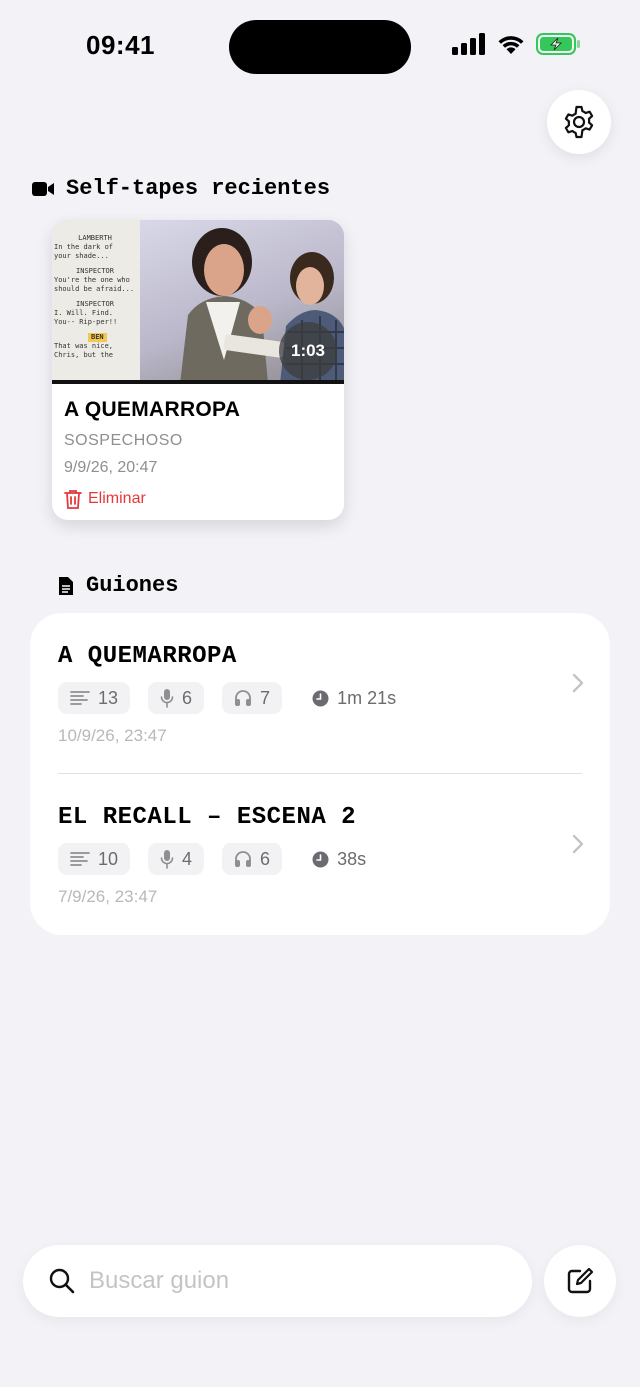  Describe the element at coordinates (558, 44) in the screenshot. I see `battery-icon` at that location.